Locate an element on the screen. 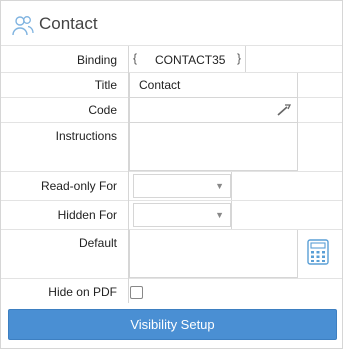 This screenshot has width=343, height=349. code-label: Code is located at coordinates (102, 110).